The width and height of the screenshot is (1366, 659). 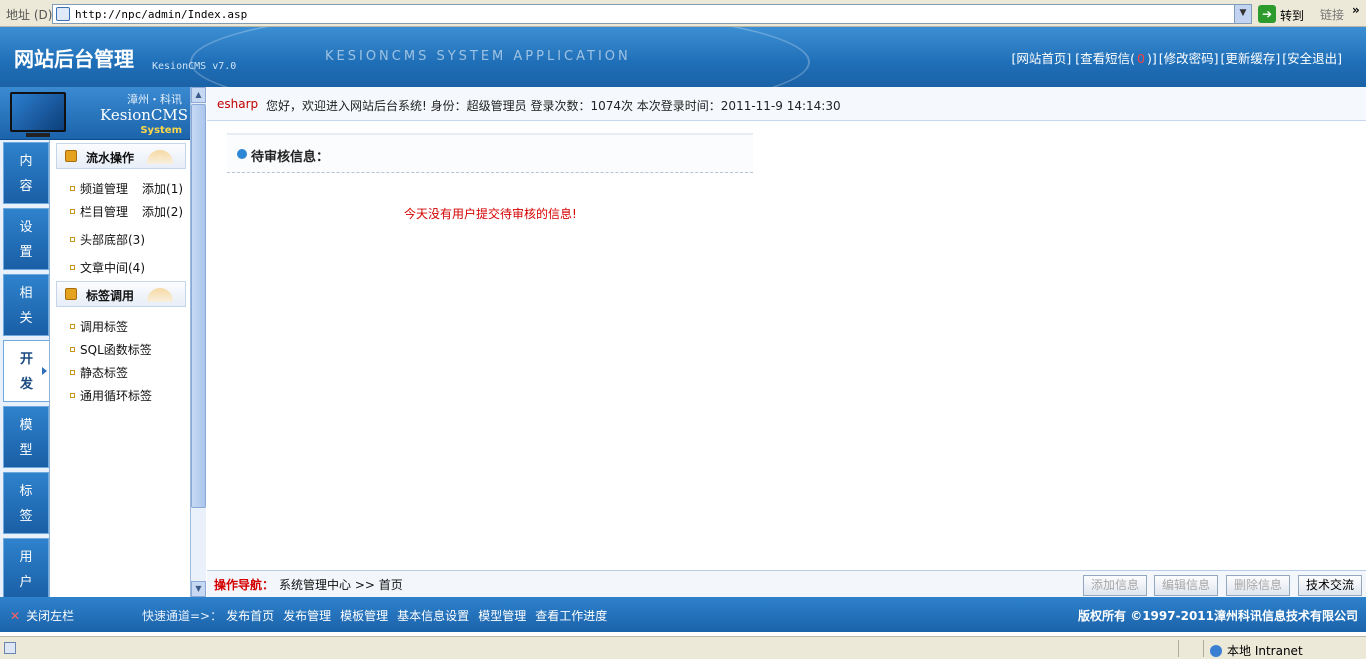 I want to click on menu-item-header-footer: 头部底部(3), so click(x=107, y=239).